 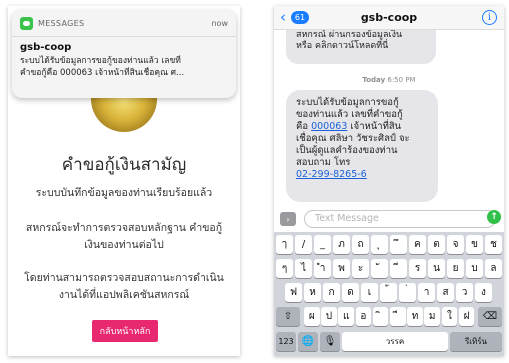 What do you see at coordinates (308, 341) in the screenshot?
I see `globe-icon: 🌐` at bounding box center [308, 341].